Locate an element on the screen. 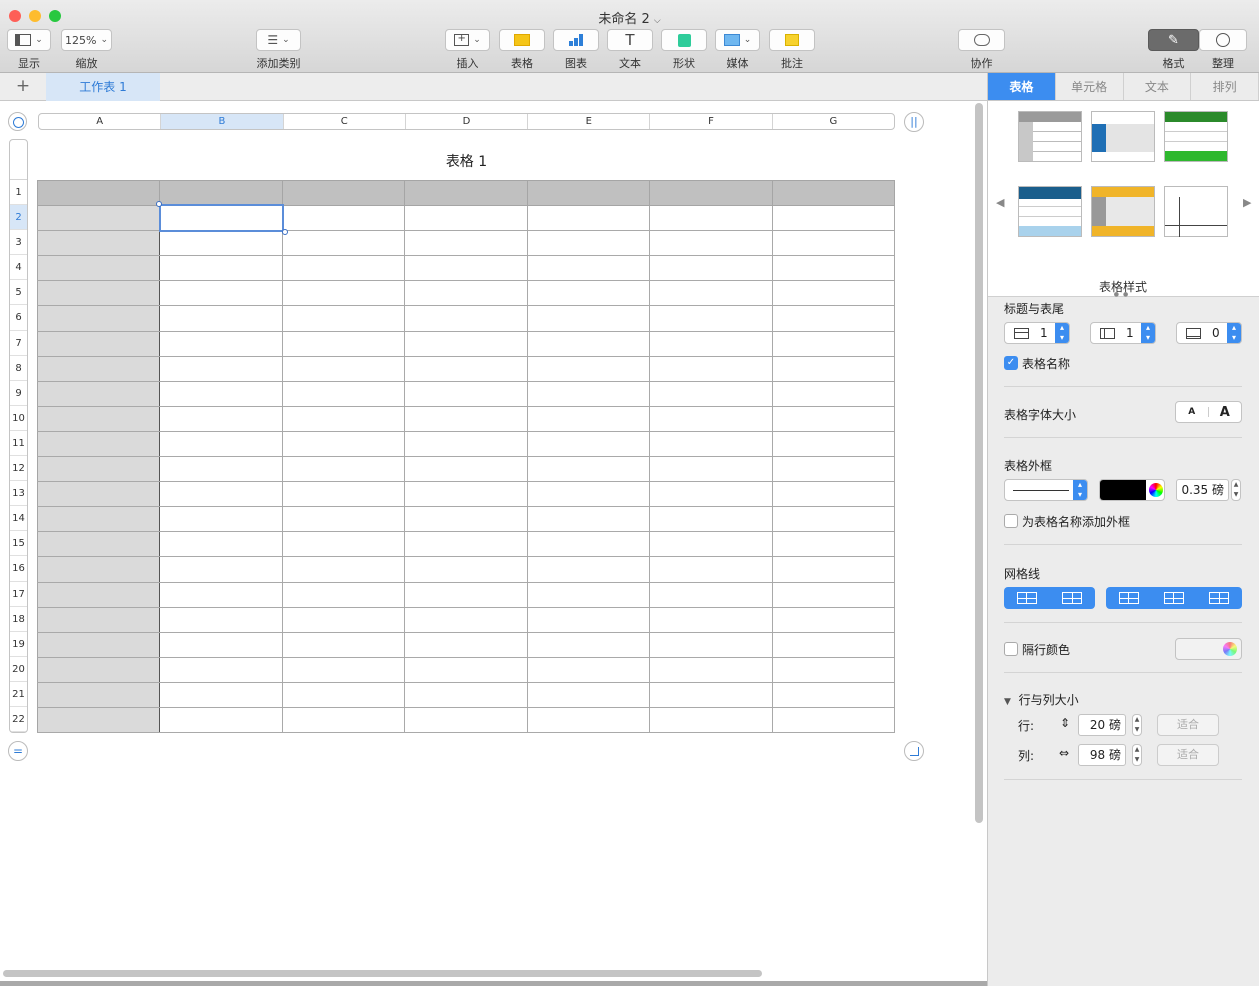 The width and height of the screenshot is (1259, 986). cell-A3 is located at coordinates (98, 243).